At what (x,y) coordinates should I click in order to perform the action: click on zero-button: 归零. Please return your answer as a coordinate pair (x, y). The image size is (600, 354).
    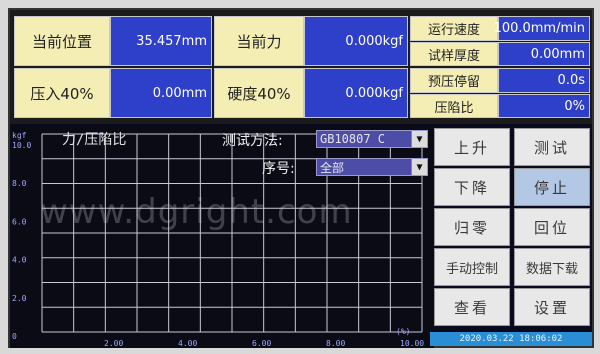
    Looking at the image, I should click on (472, 227).